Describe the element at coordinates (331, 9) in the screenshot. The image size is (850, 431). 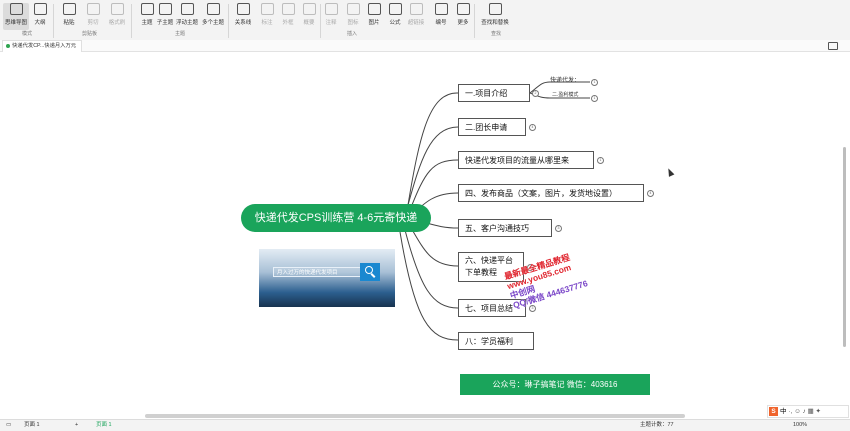
I see `pencil-icon` at that location.